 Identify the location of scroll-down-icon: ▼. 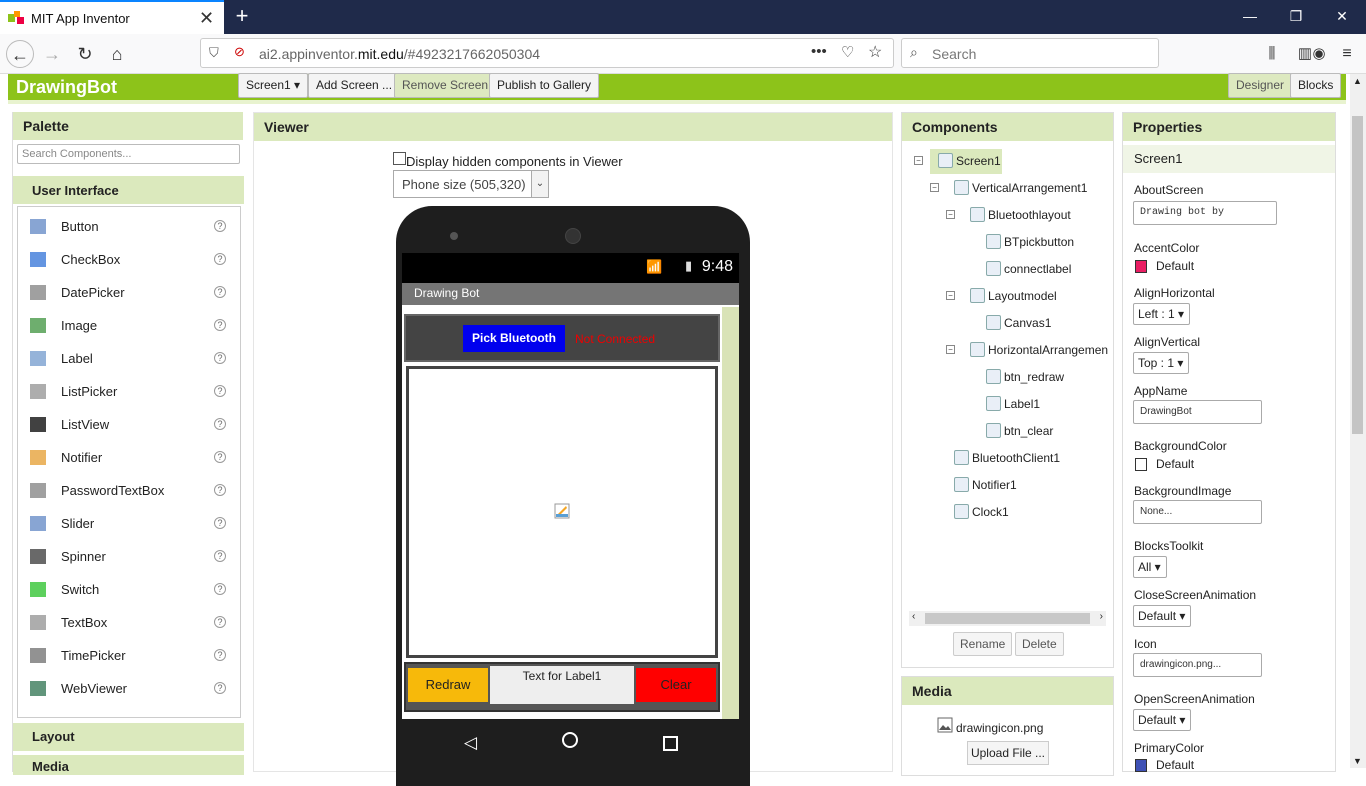
(1357, 761).